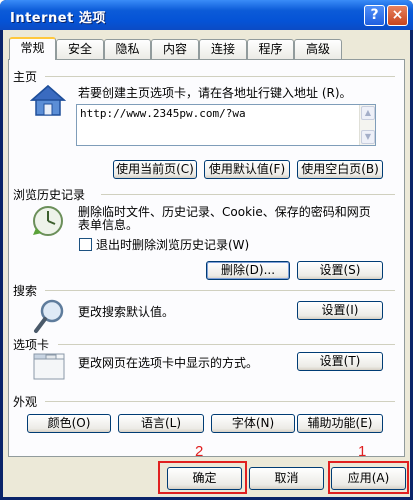 Image resolution: width=413 pixels, height=500 pixels. What do you see at coordinates (25, 77) in the screenshot?
I see `homepage-group-label: 主页` at bounding box center [25, 77].